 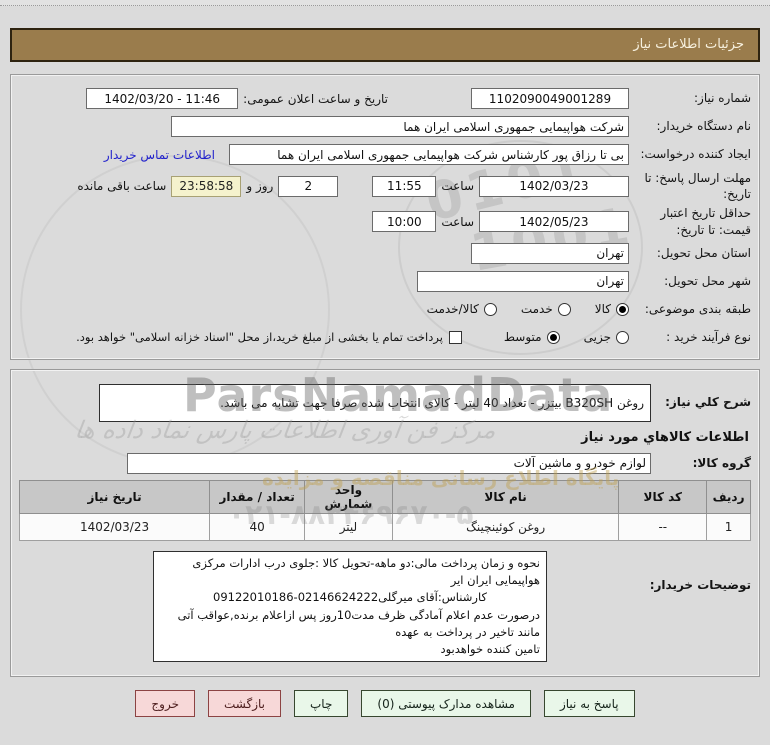 I want to click on classification-option-goods: کالا, so click(x=612, y=309).